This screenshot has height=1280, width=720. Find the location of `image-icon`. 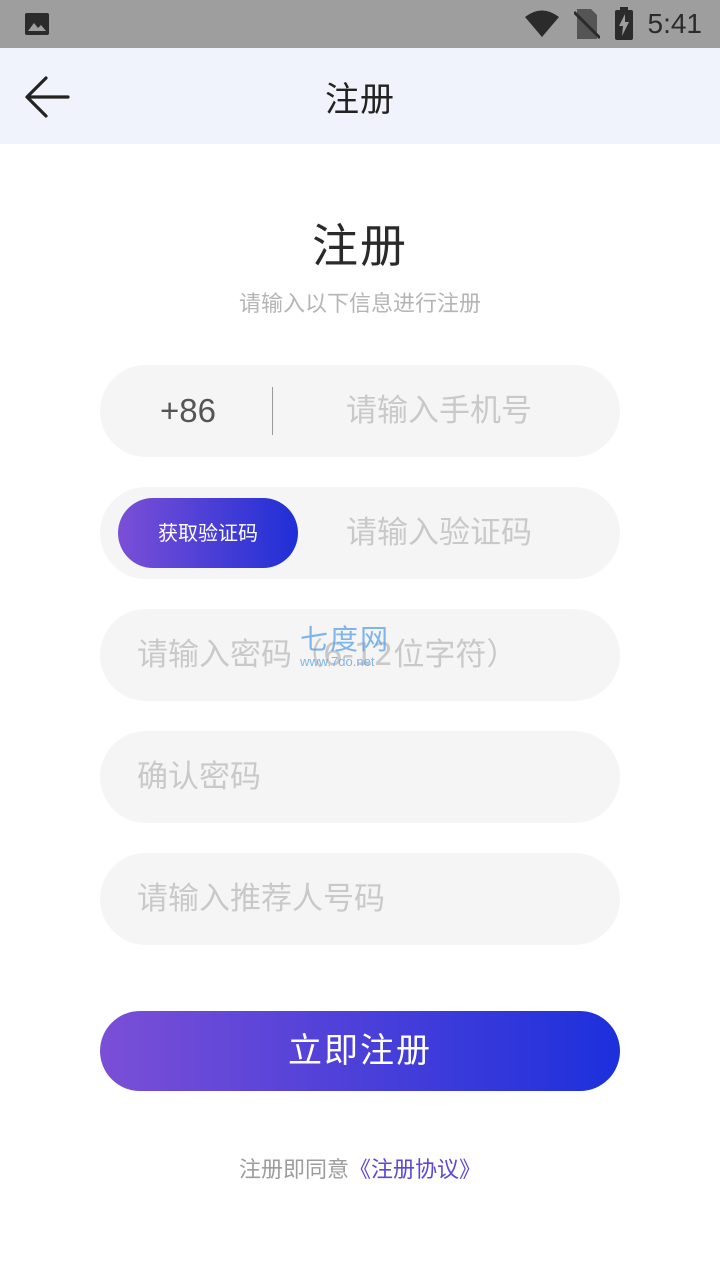

image-icon is located at coordinates (37, 24).